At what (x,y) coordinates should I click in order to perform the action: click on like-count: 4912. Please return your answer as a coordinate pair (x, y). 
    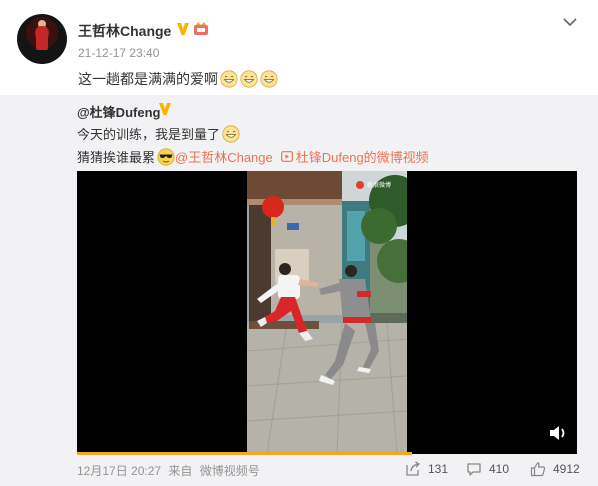
    Looking at the image, I should click on (566, 469).